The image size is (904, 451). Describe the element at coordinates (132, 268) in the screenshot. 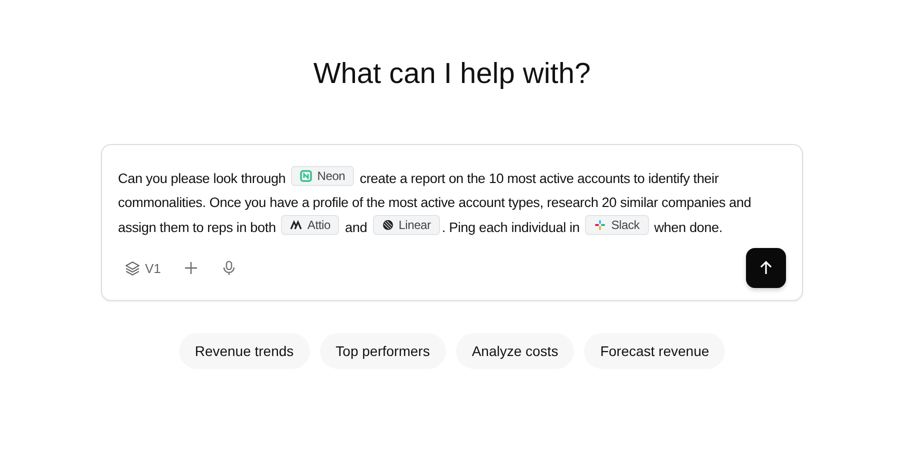

I see `layers-icon` at that location.